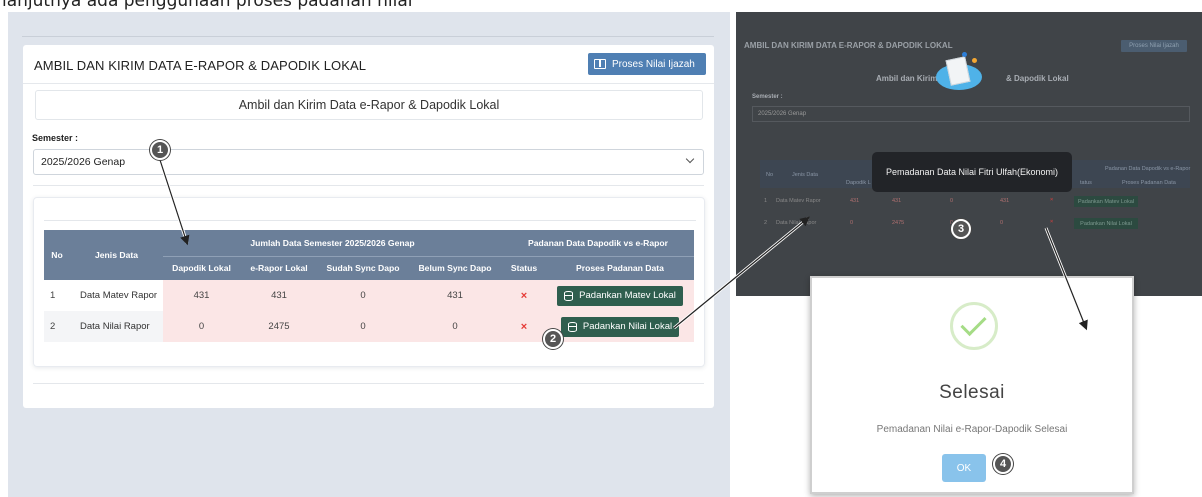  What do you see at coordinates (553, 339) in the screenshot?
I see `step-badge-2: 2` at bounding box center [553, 339].